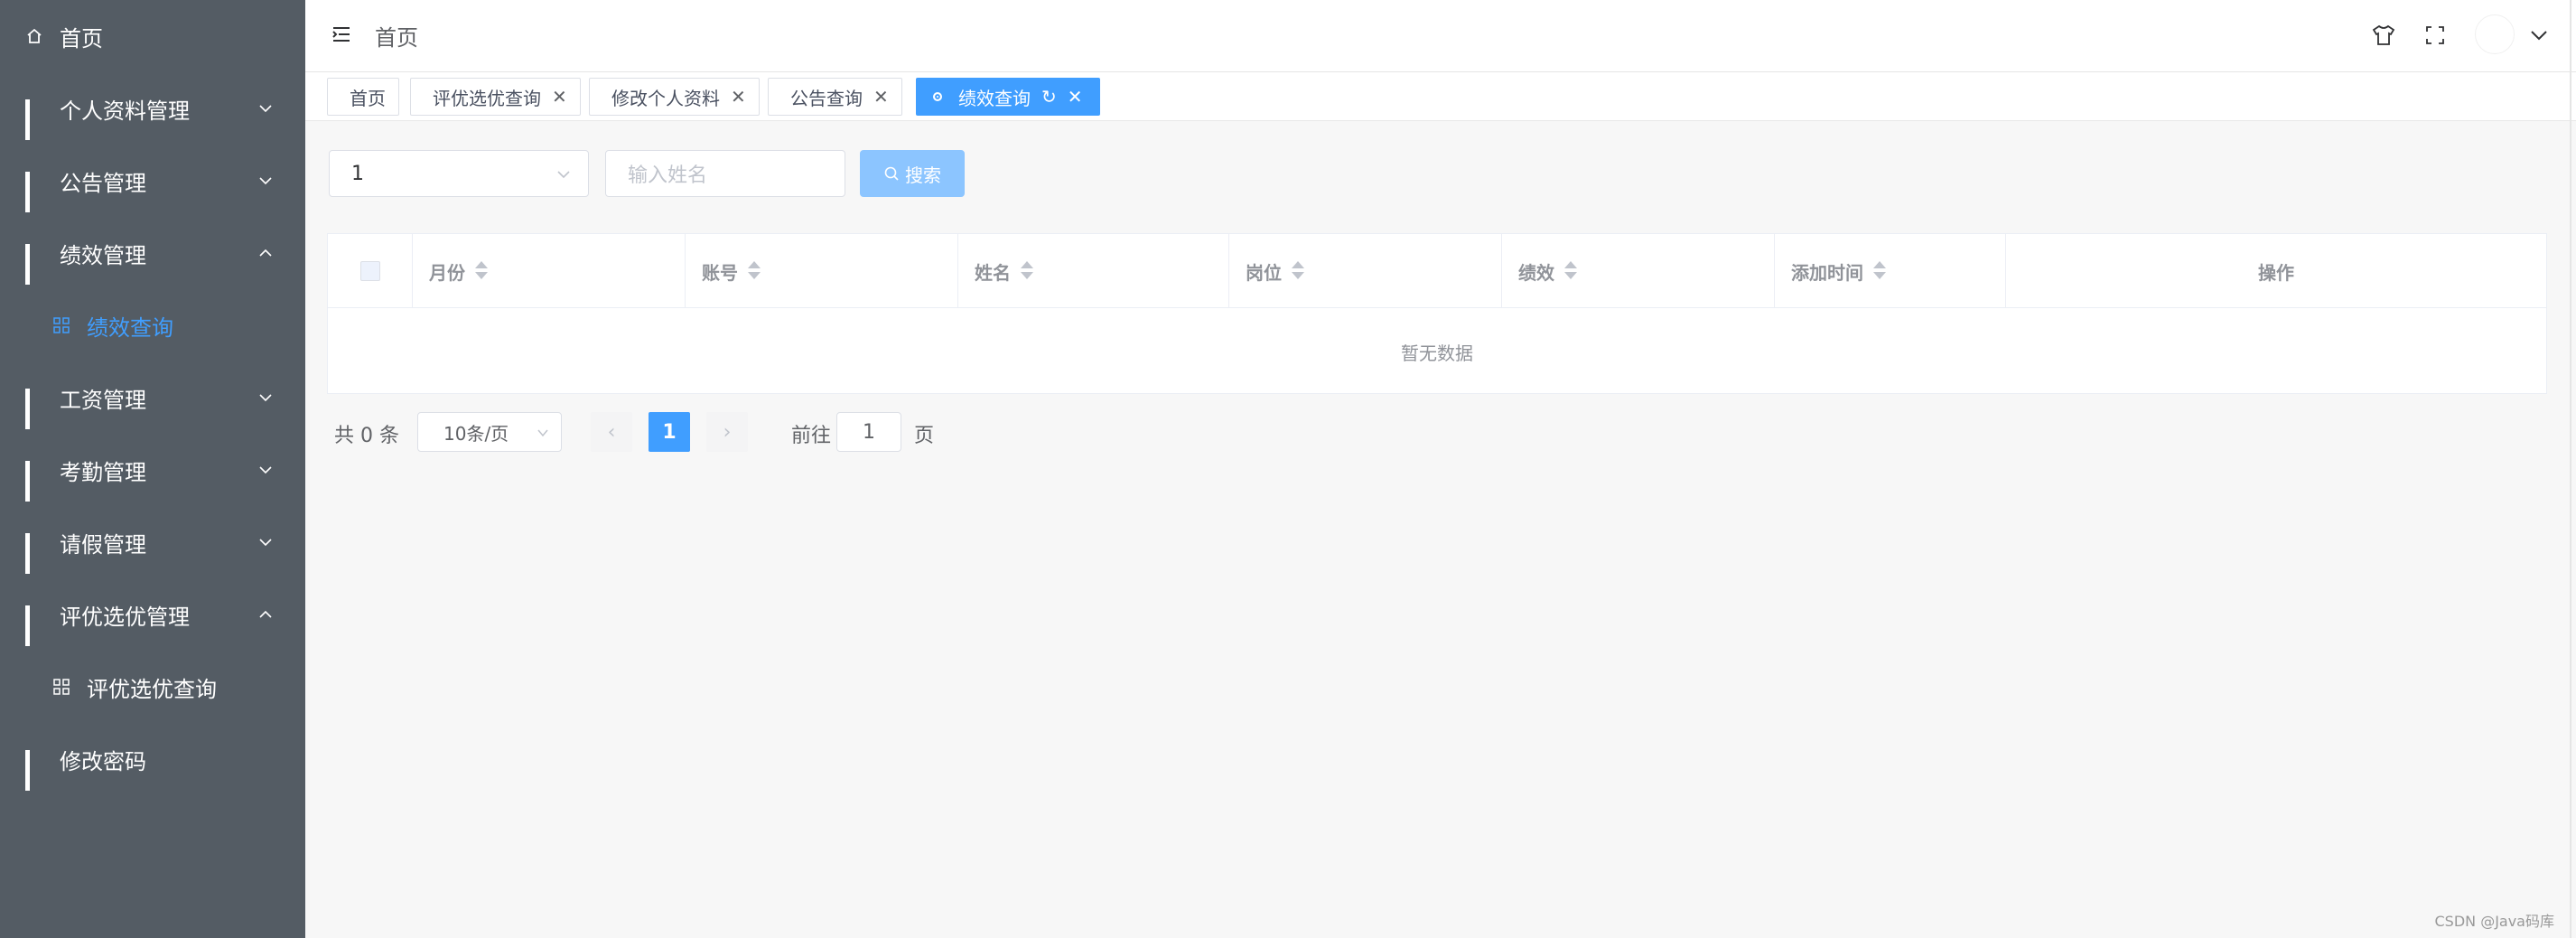 The height and width of the screenshot is (938, 2576). What do you see at coordinates (152, 542) in the screenshot?
I see `menu-item-leave-management: 请假管理` at bounding box center [152, 542].